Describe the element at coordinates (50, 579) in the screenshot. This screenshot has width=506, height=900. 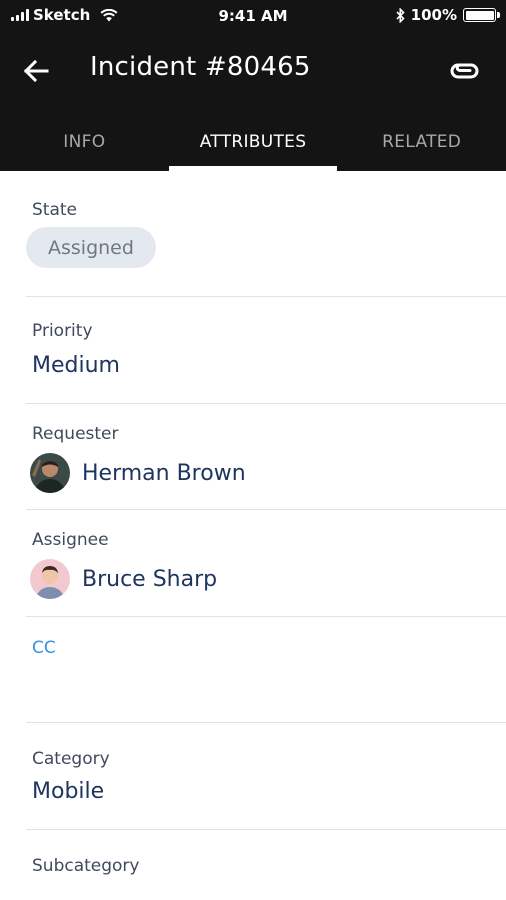
I see `assignee-avatar` at that location.